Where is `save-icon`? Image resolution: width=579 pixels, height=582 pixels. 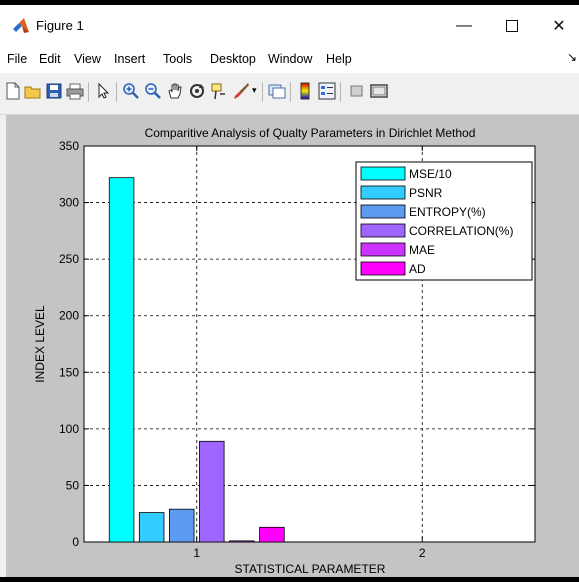
save-icon is located at coordinates (54, 91).